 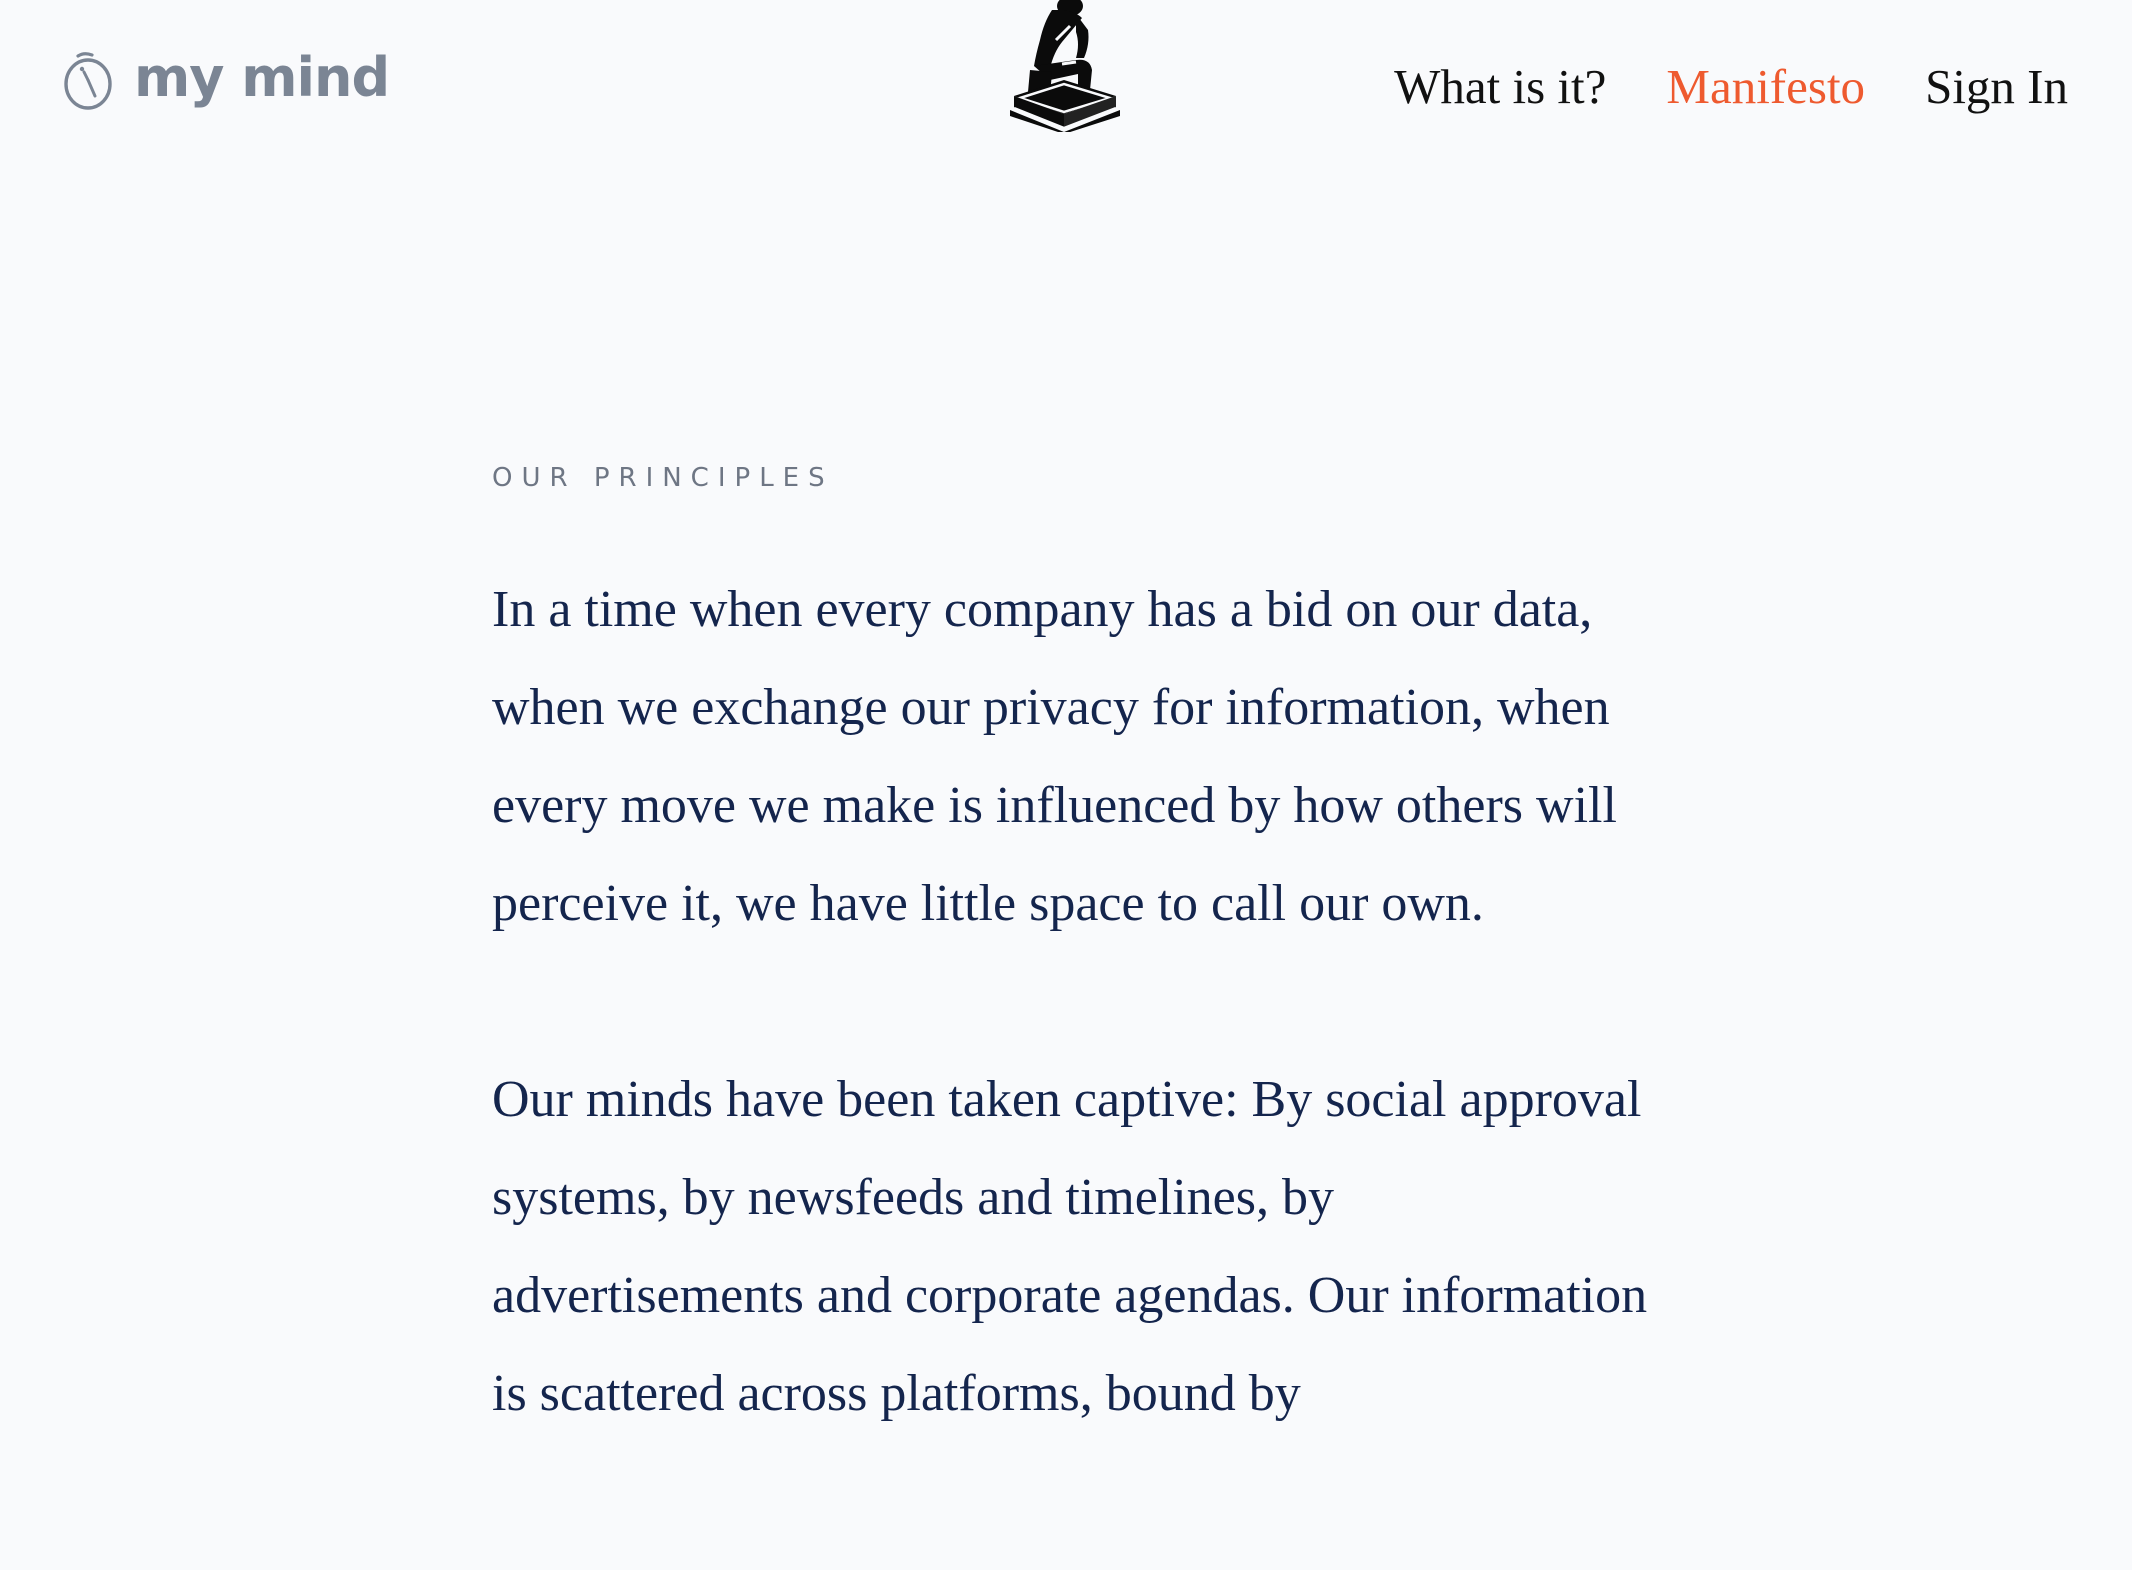 What do you see at coordinates (1065, 66) in the screenshot?
I see `thinker-statue-icon` at bounding box center [1065, 66].